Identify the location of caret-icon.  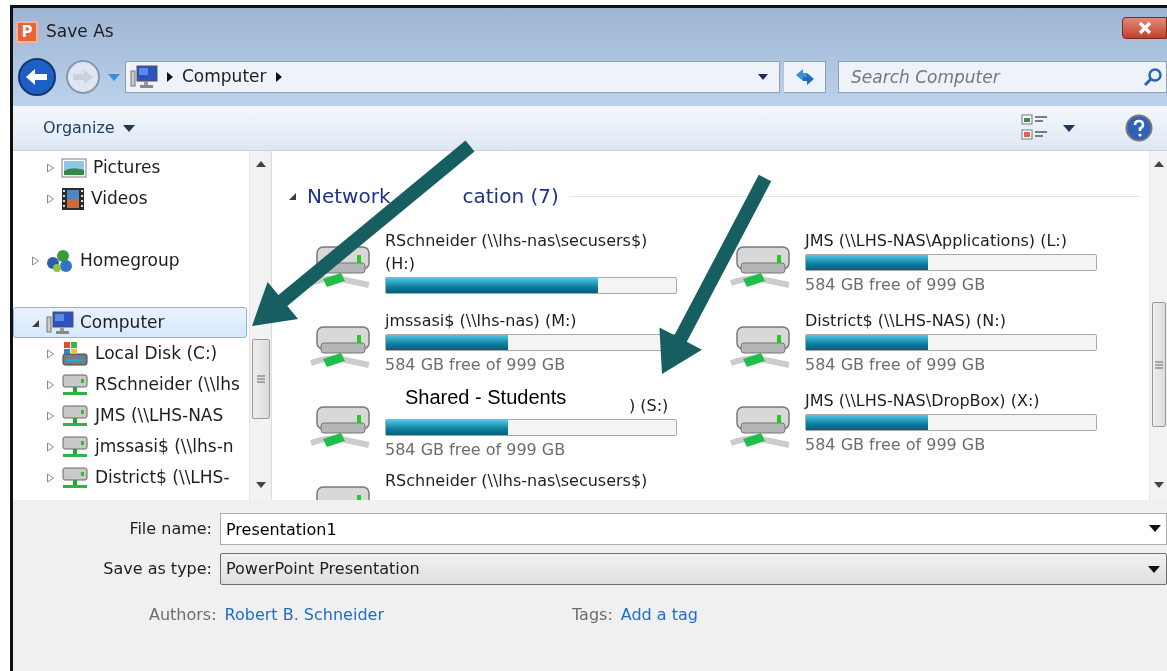
(128, 128).